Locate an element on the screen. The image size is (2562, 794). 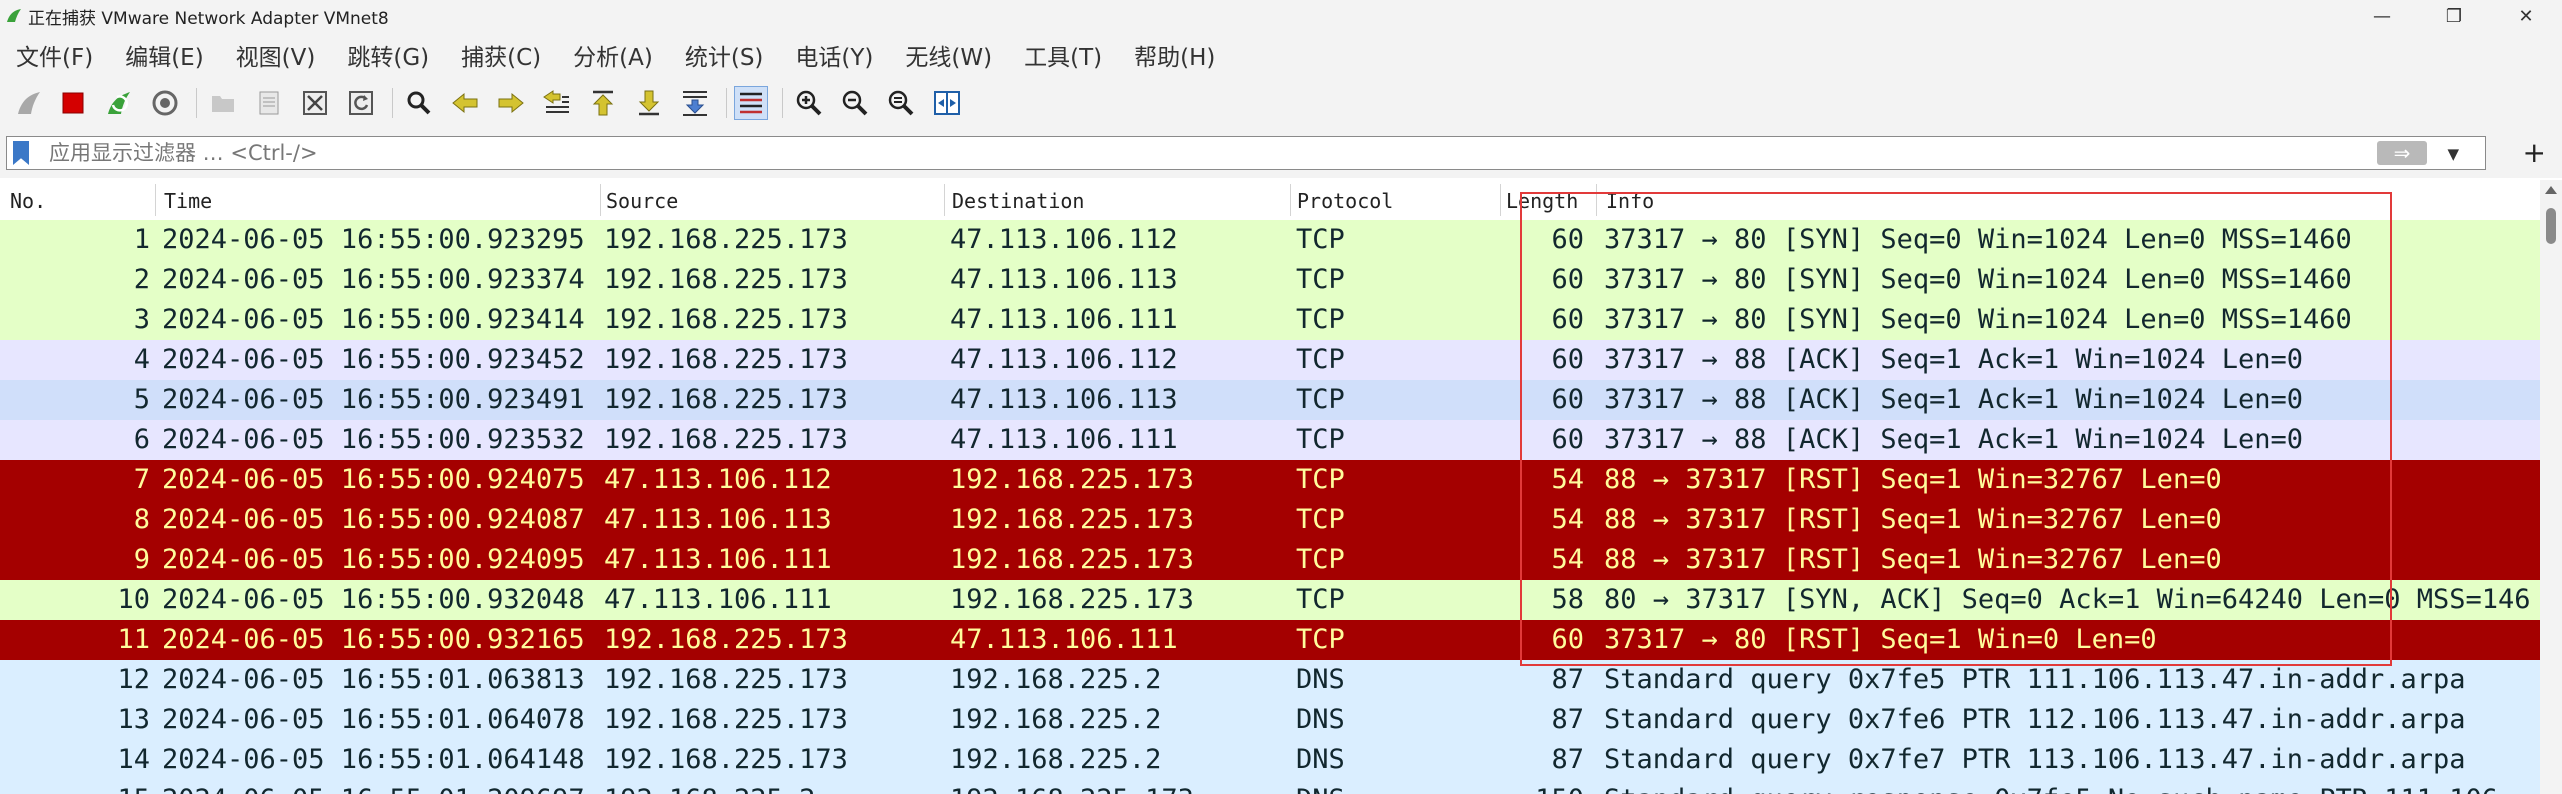
apply-filter-button: ⇒ is located at coordinates (2402, 153).